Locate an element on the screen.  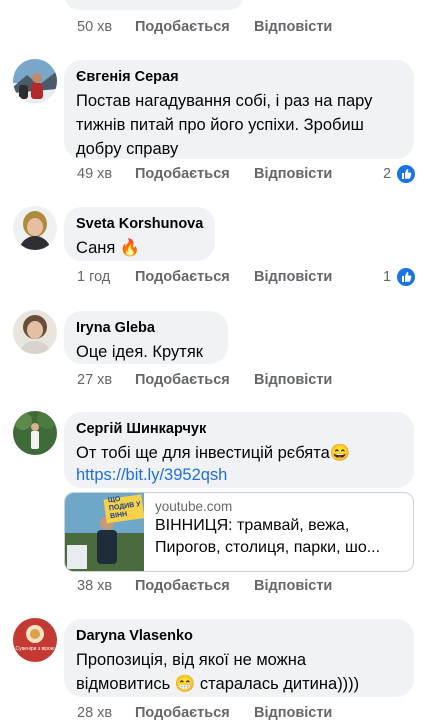
comment-author: Daryna Vlasenko is located at coordinates (239, 636).